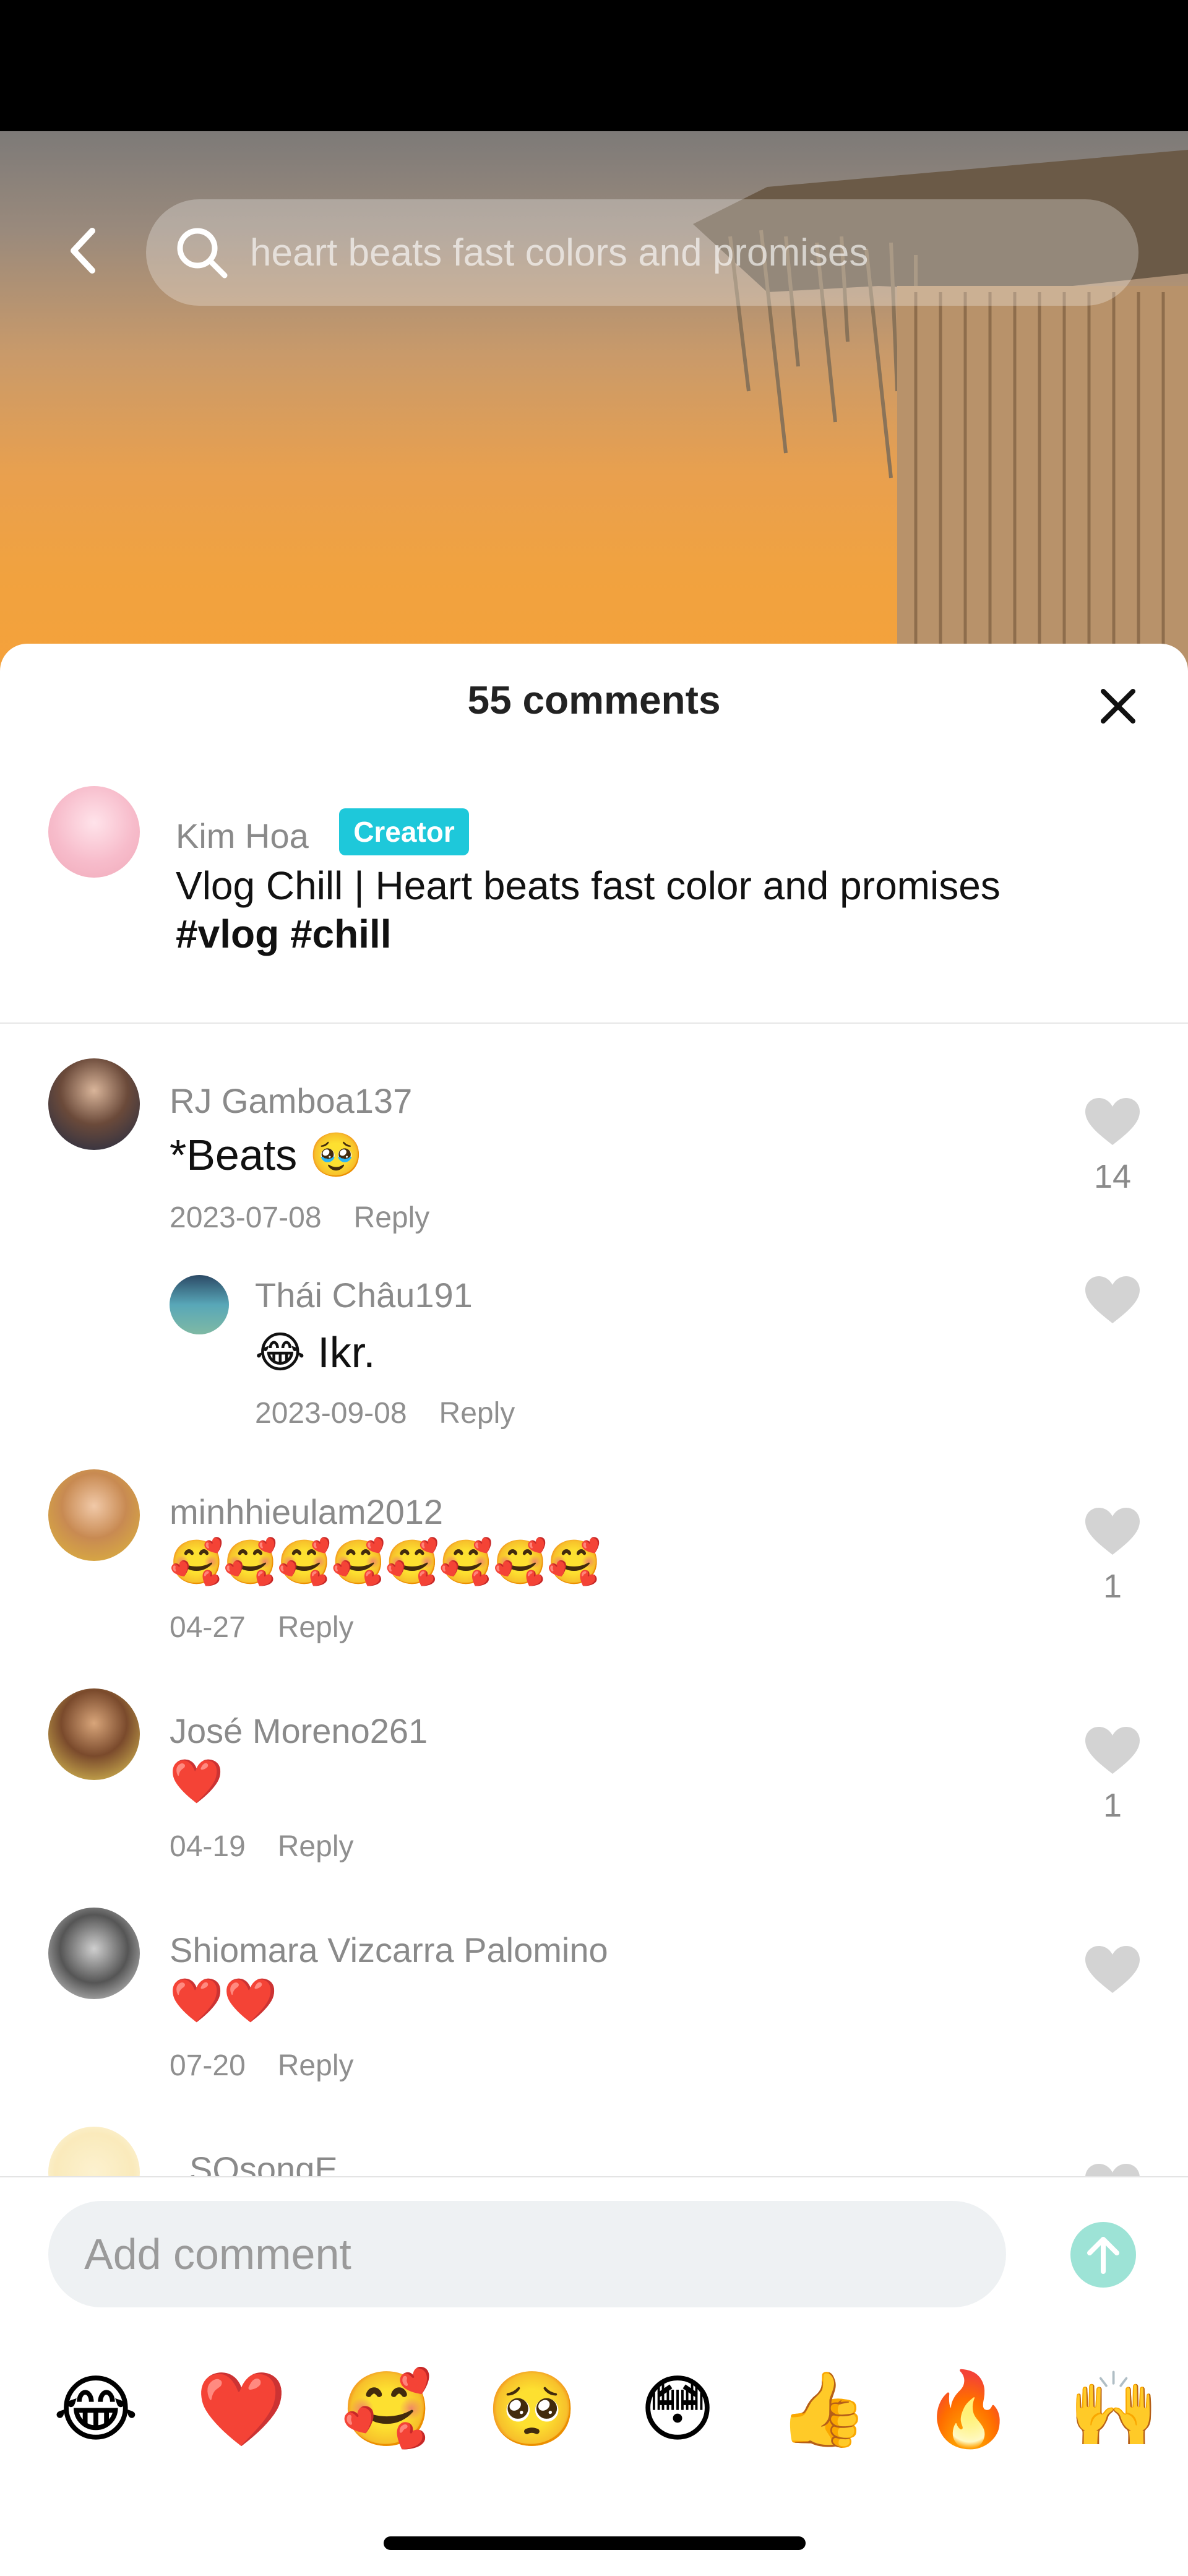 The height and width of the screenshot is (2576, 1188). Describe the element at coordinates (404, 831) in the screenshot. I see `creator-badge: Creator` at that location.